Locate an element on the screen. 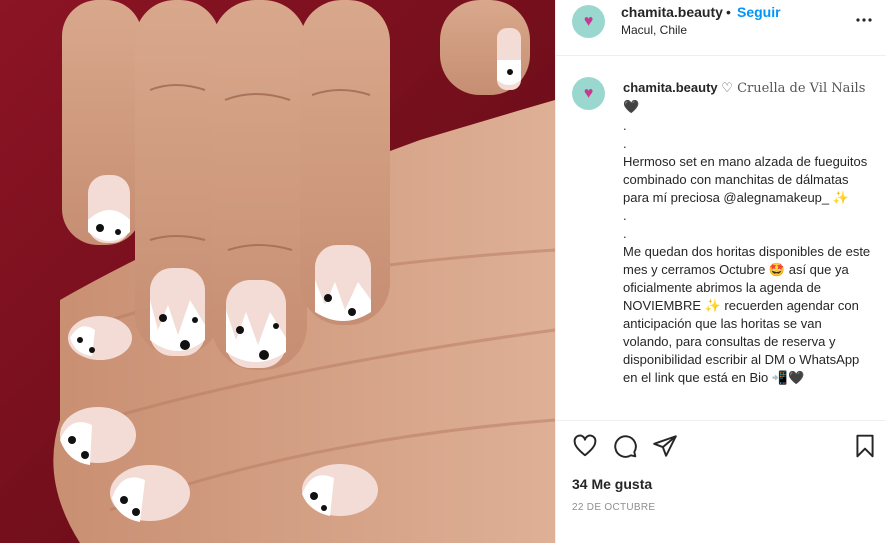 The width and height of the screenshot is (886, 543). more-options-icon is located at coordinates (864, 20).